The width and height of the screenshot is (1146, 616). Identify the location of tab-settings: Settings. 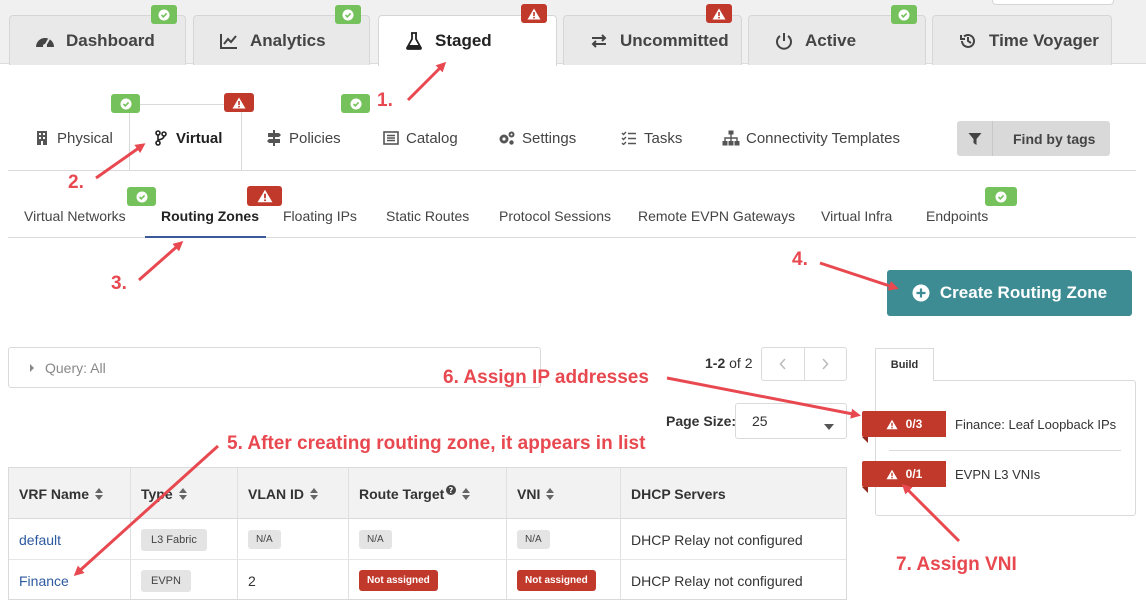
(537, 138).